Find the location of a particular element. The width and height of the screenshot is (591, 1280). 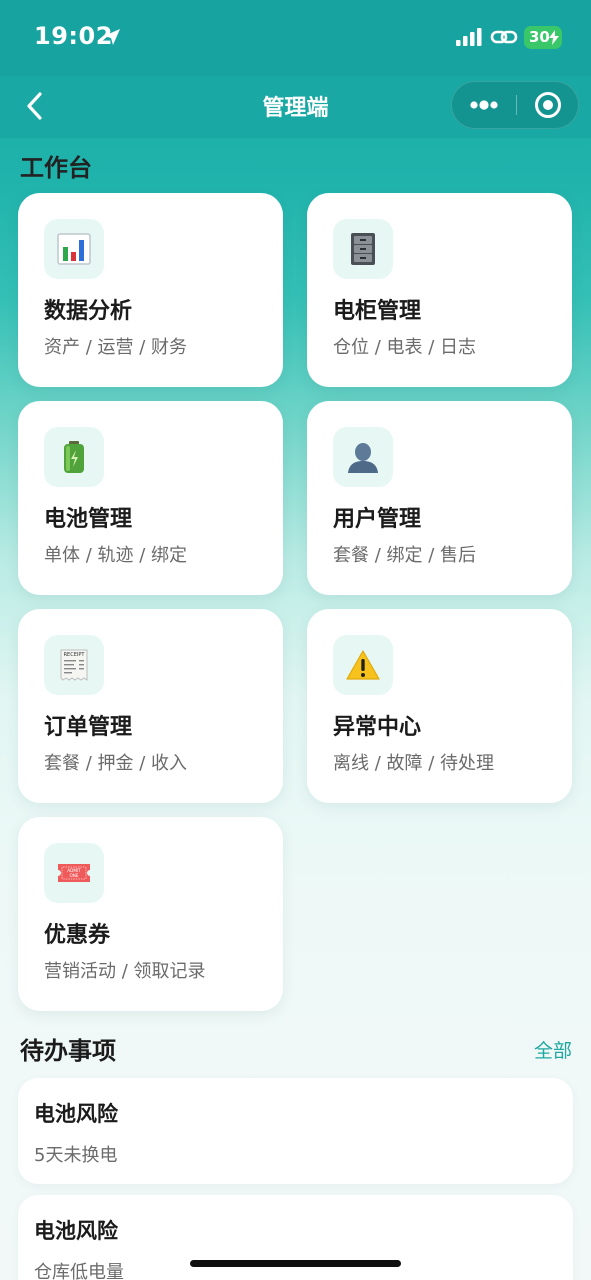

card-exception-center: 异常中心 离线 / 故障 / 待处理 is located at coordinates (439, 706).